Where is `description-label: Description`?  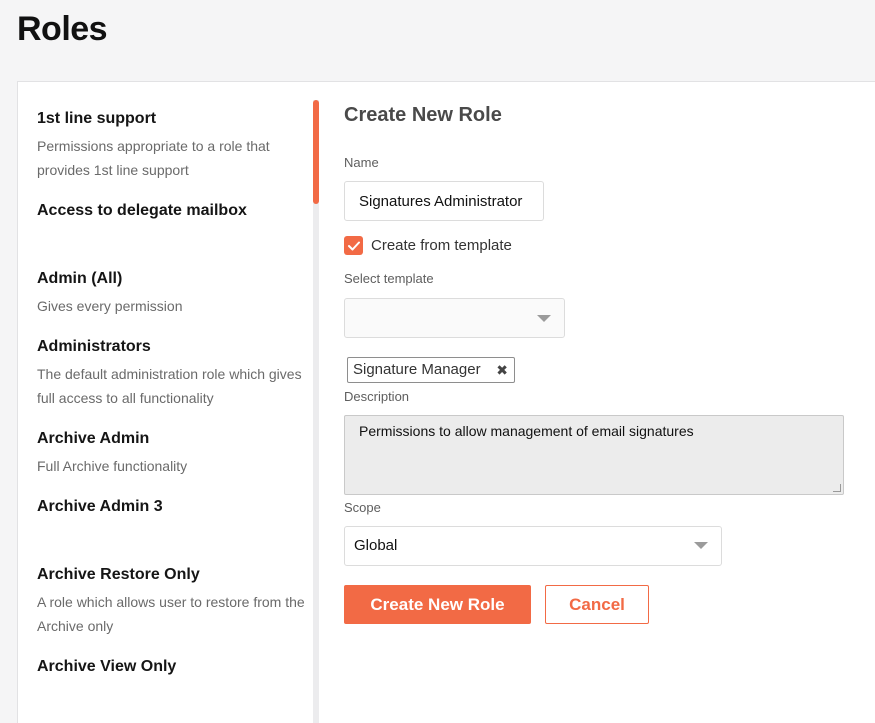 description-label: Description is located at coordinates (377, 396).